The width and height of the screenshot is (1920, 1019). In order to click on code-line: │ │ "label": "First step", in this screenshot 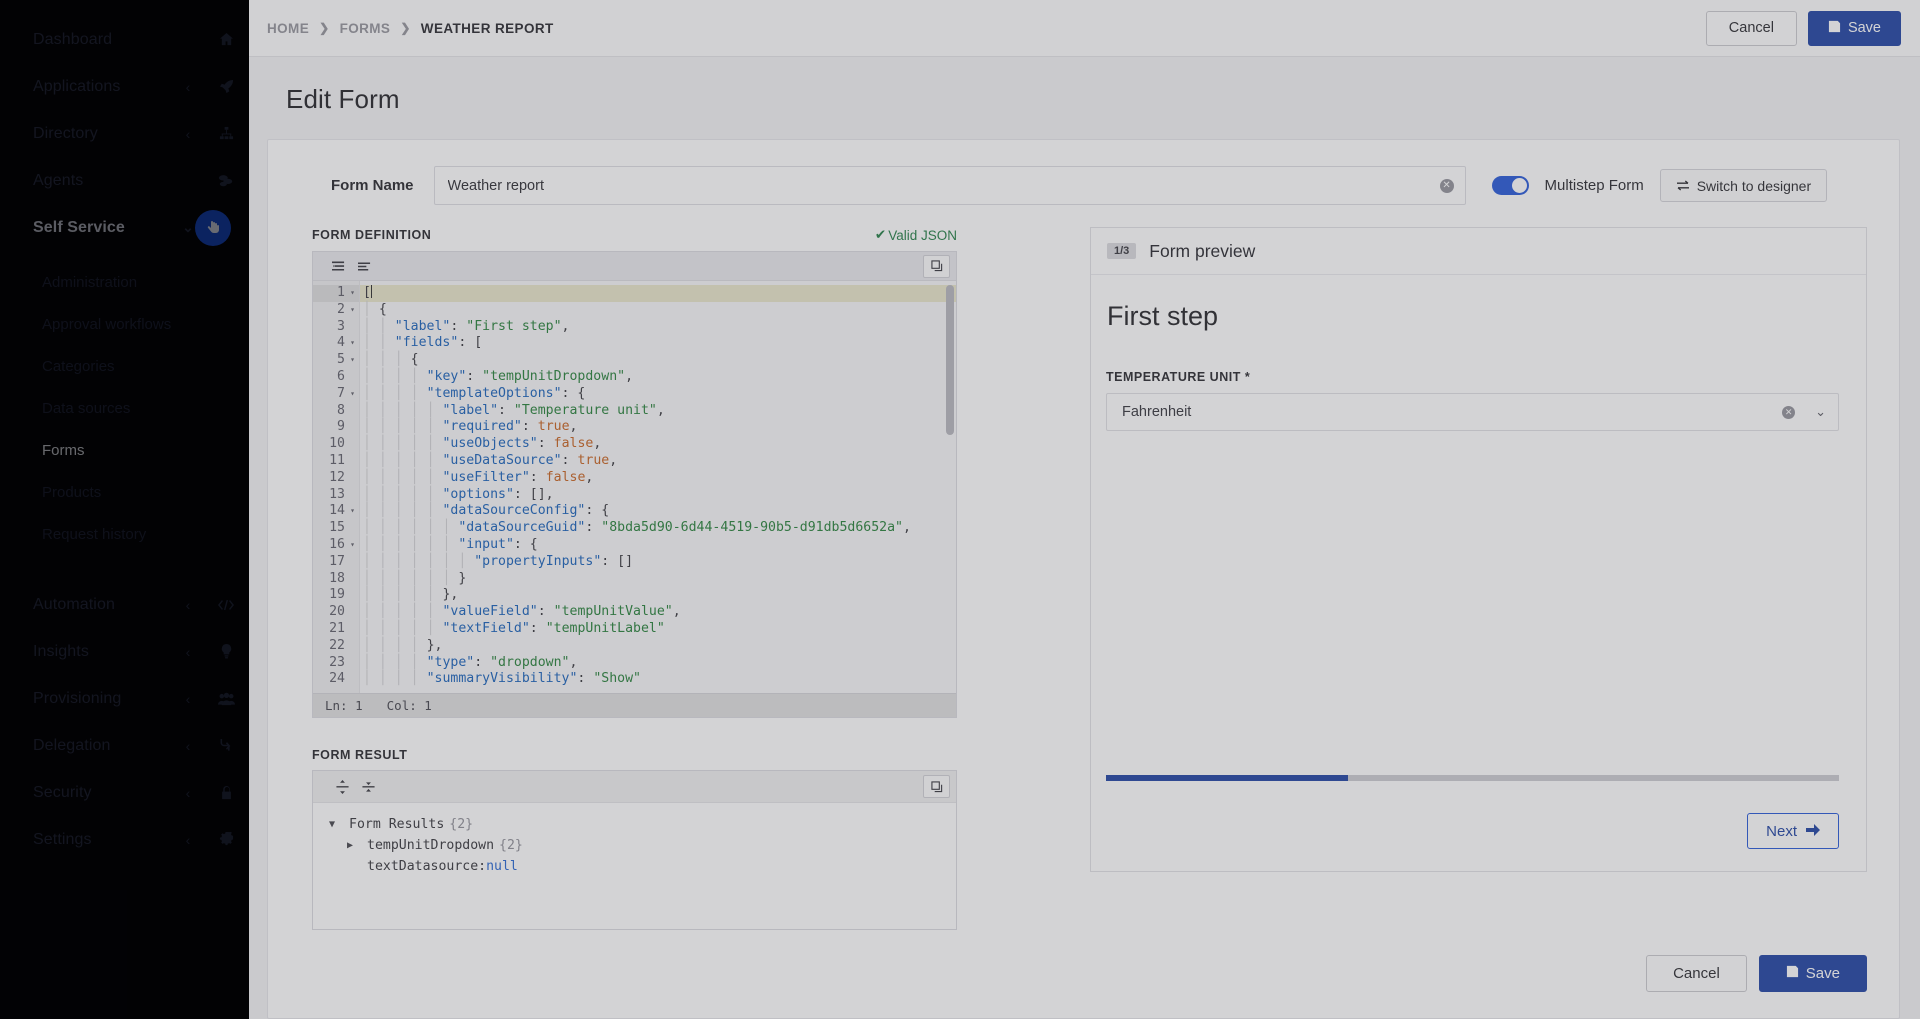, I will do `click(658, 327)`.